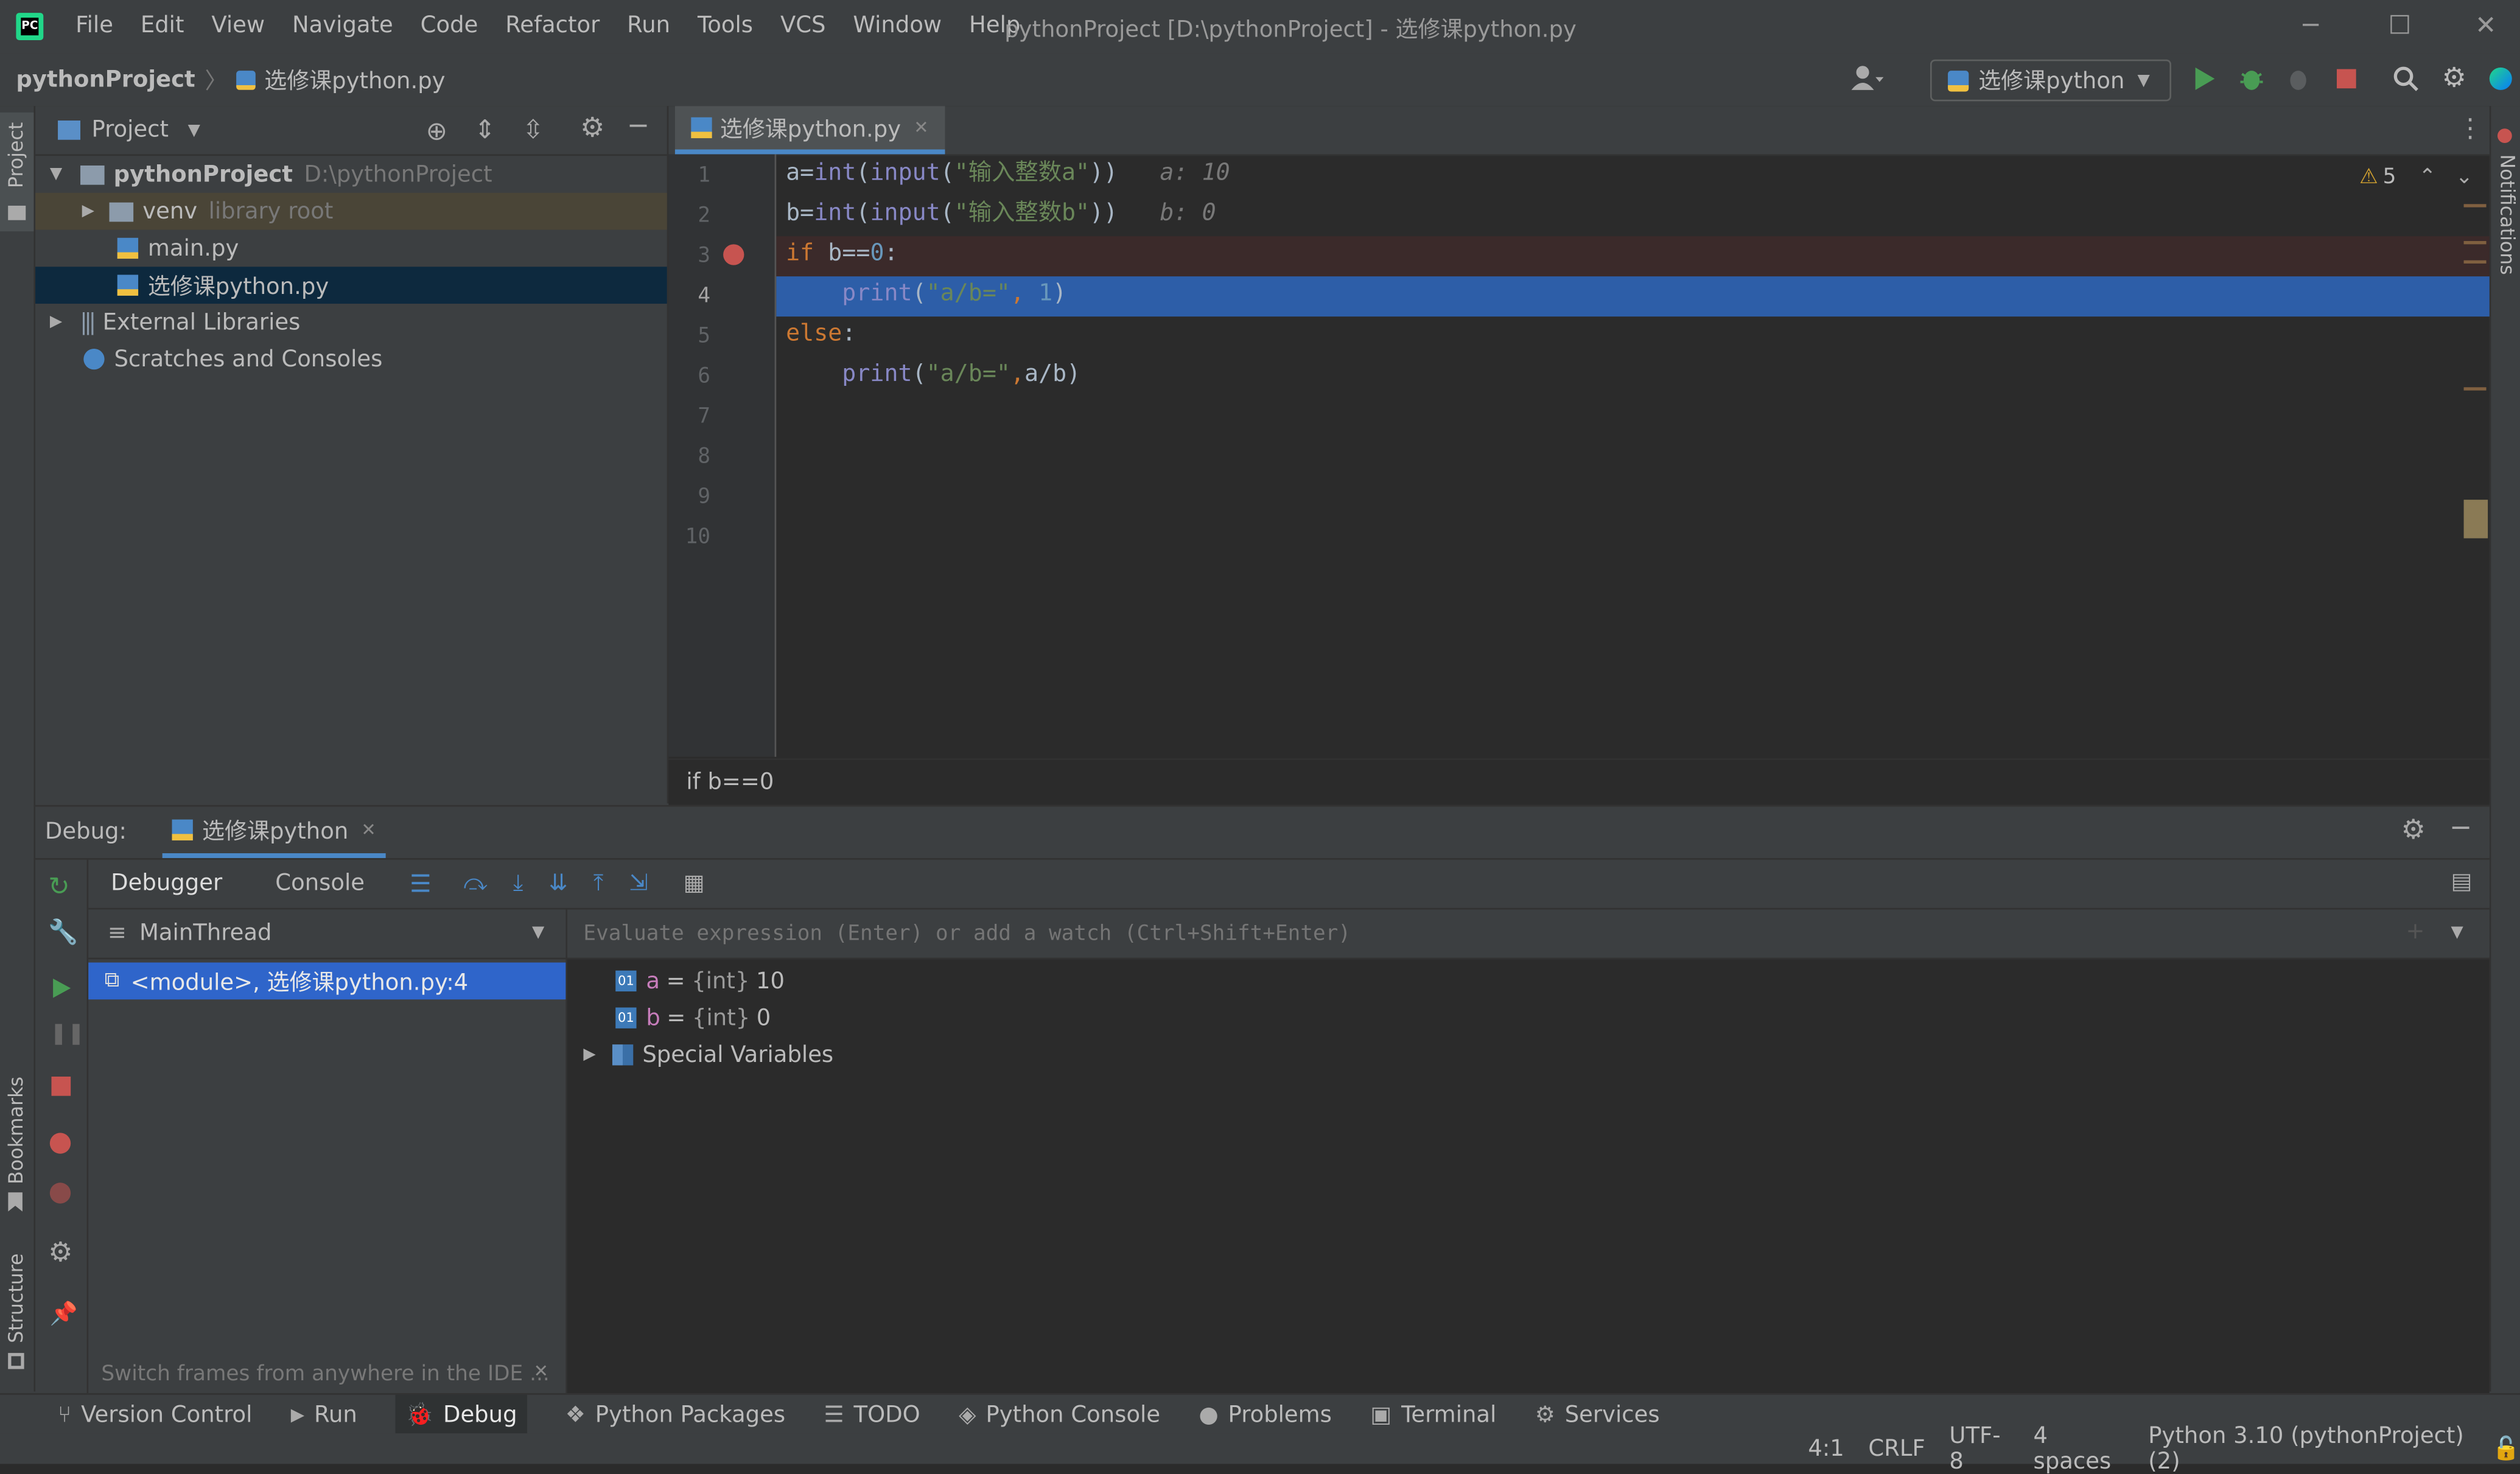  I want to click on debug-button, so click(2251, 79).